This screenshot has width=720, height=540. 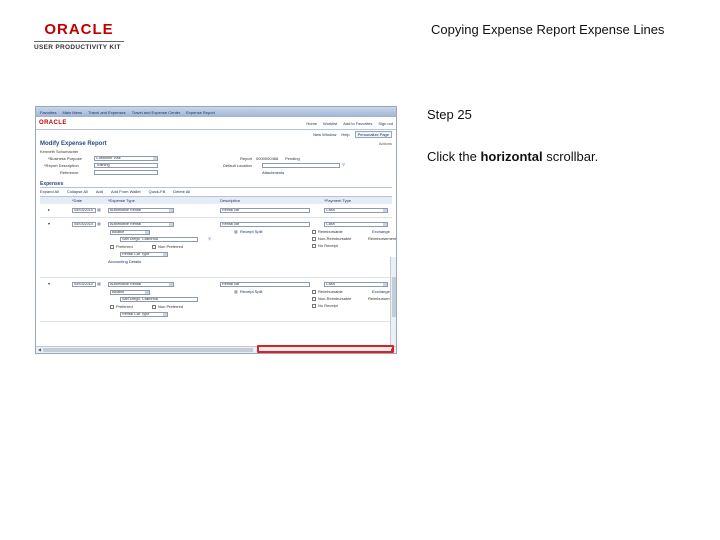 I want to click on new-window-link: New Window, so click(x=324, y=134).